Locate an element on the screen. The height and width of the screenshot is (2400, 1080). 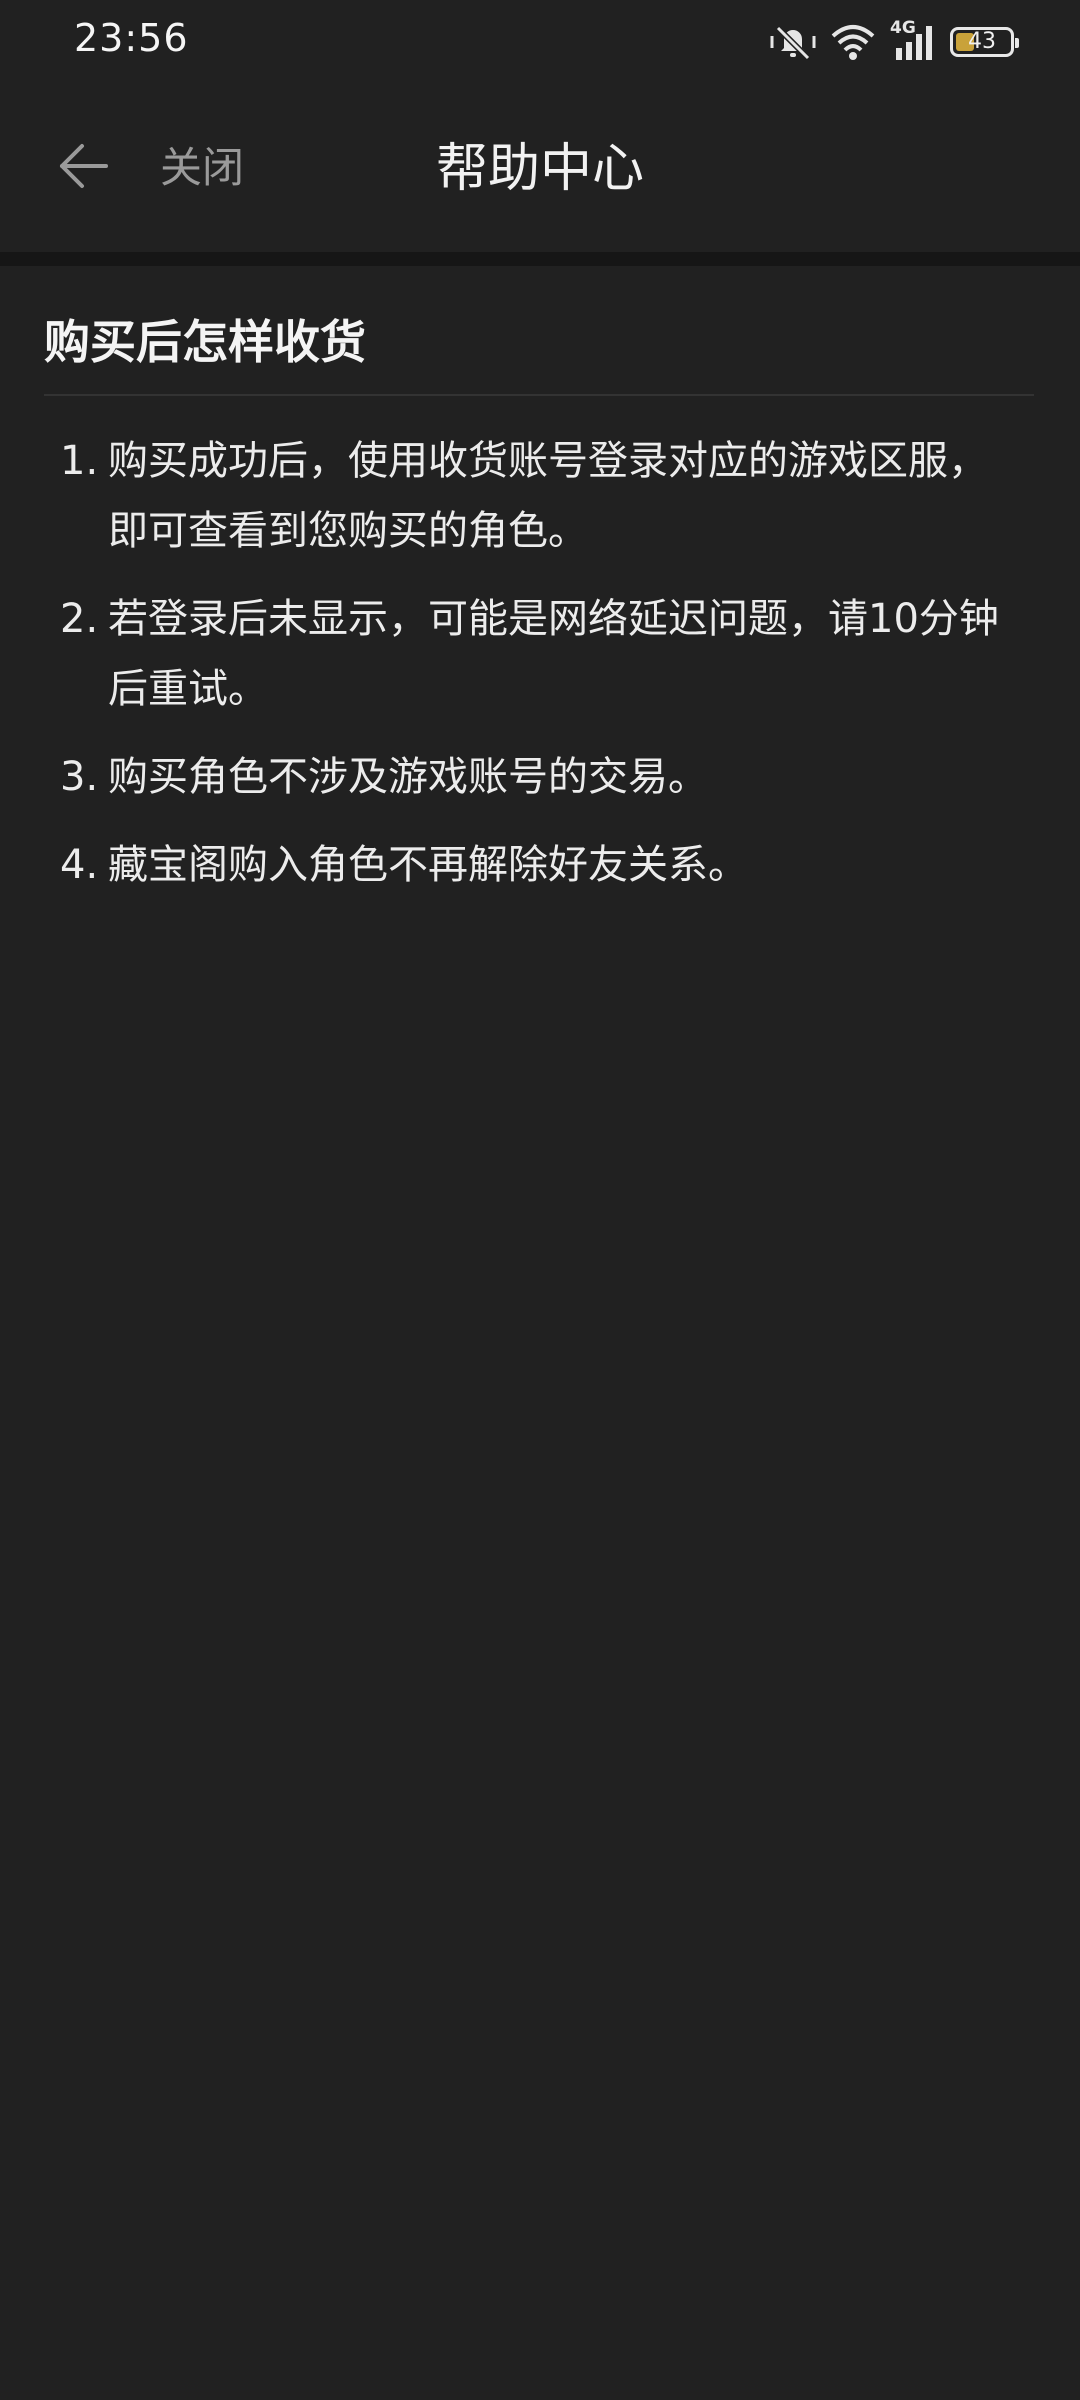
cellular-signal-icon: 4G is located at coordinates (913, 40).